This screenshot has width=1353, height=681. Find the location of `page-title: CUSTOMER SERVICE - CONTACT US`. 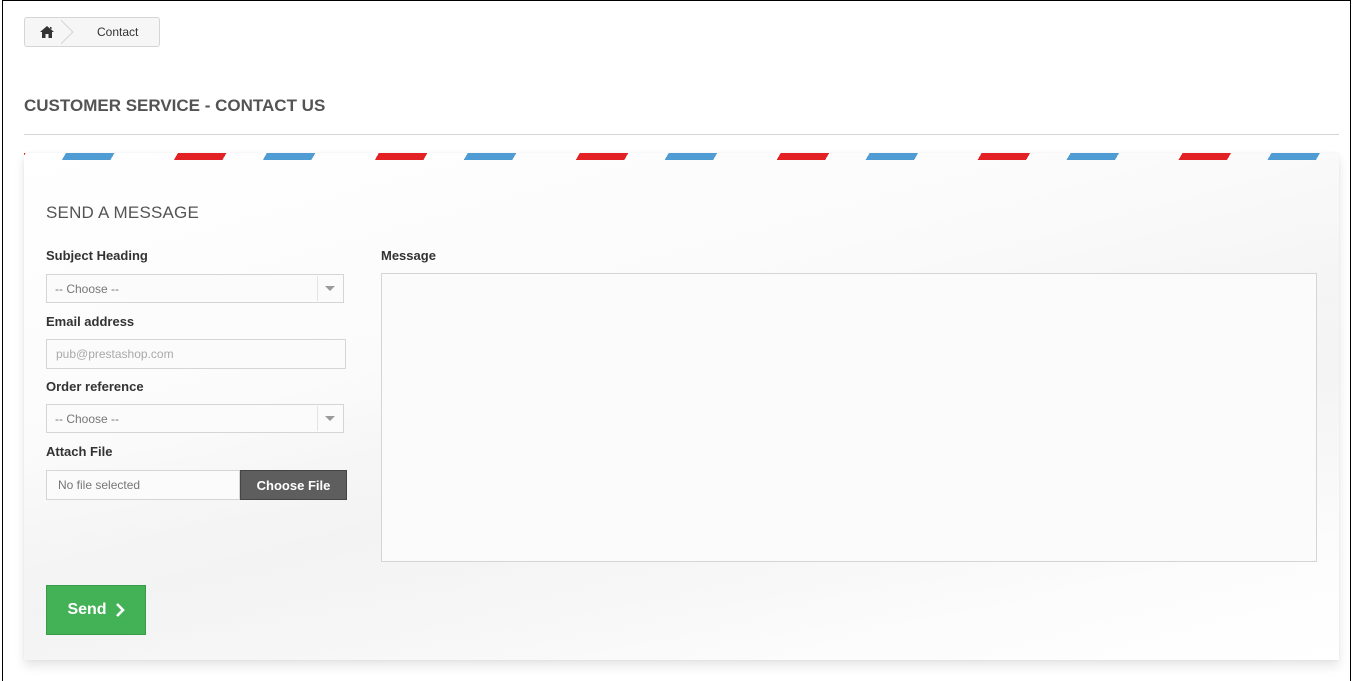

page-title: CUSTOMER SERVICE - CONTACT US is located at coordinates (175, 105).